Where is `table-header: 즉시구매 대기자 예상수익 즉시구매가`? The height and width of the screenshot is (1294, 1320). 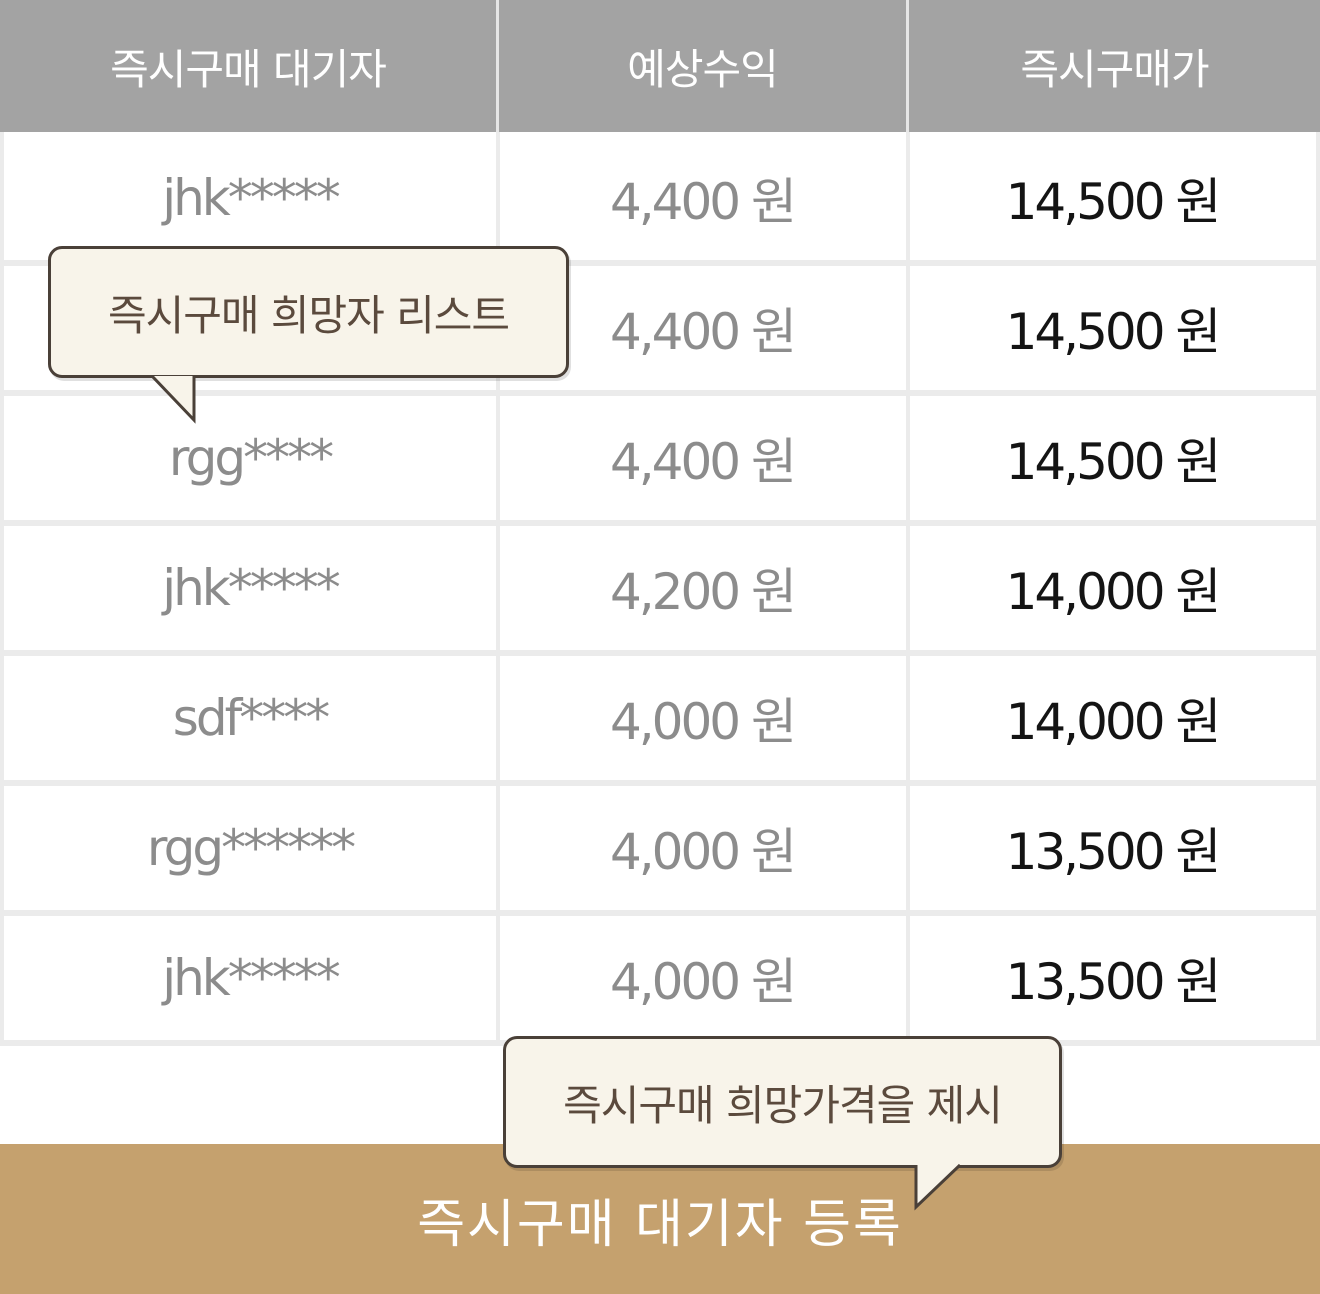
table-header: 즉시구매 대기자 예상수익 즉시구매가 is located at coordinates (660, 66).